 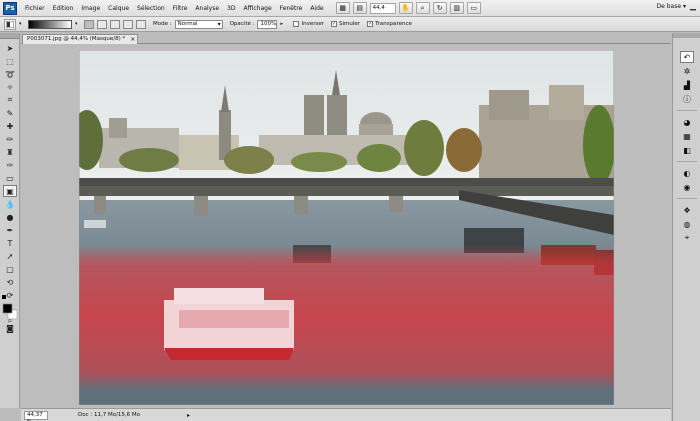 What do you see at coordinates (342, 8) in the screenshot?
I see `bridge-button: ▦` at bounding box center [342, 8].